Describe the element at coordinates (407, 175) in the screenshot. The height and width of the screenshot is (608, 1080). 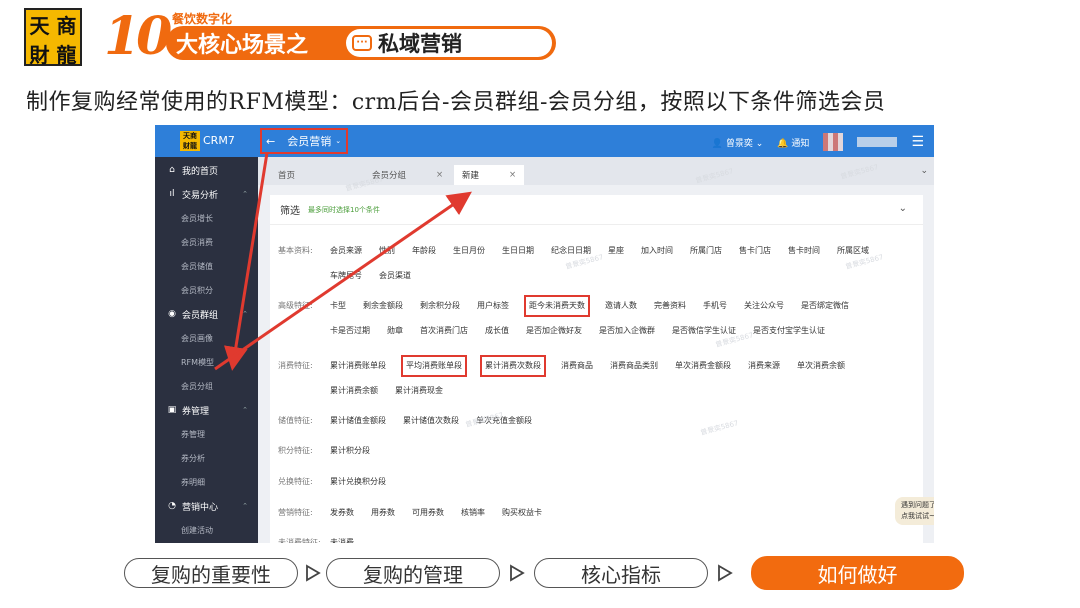
I see `tab-member-group: 会员分组 ×` at that location.